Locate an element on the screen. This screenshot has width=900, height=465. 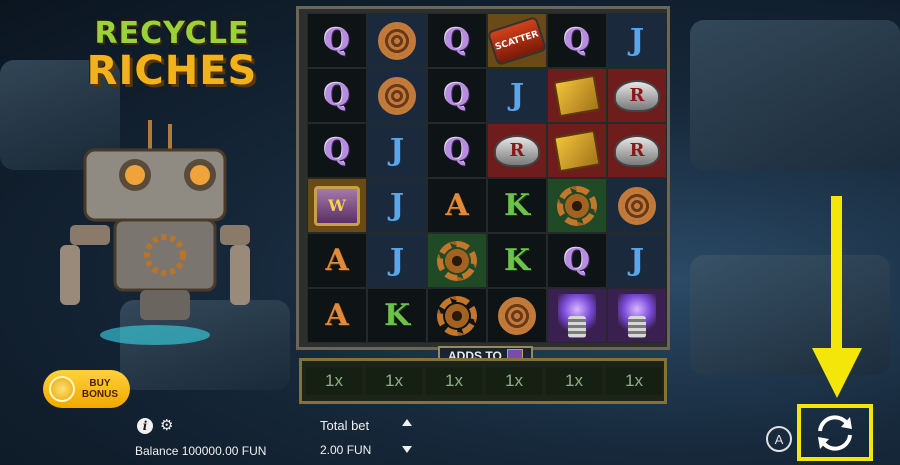
info-icon: i is located at coordinates (145, 426).